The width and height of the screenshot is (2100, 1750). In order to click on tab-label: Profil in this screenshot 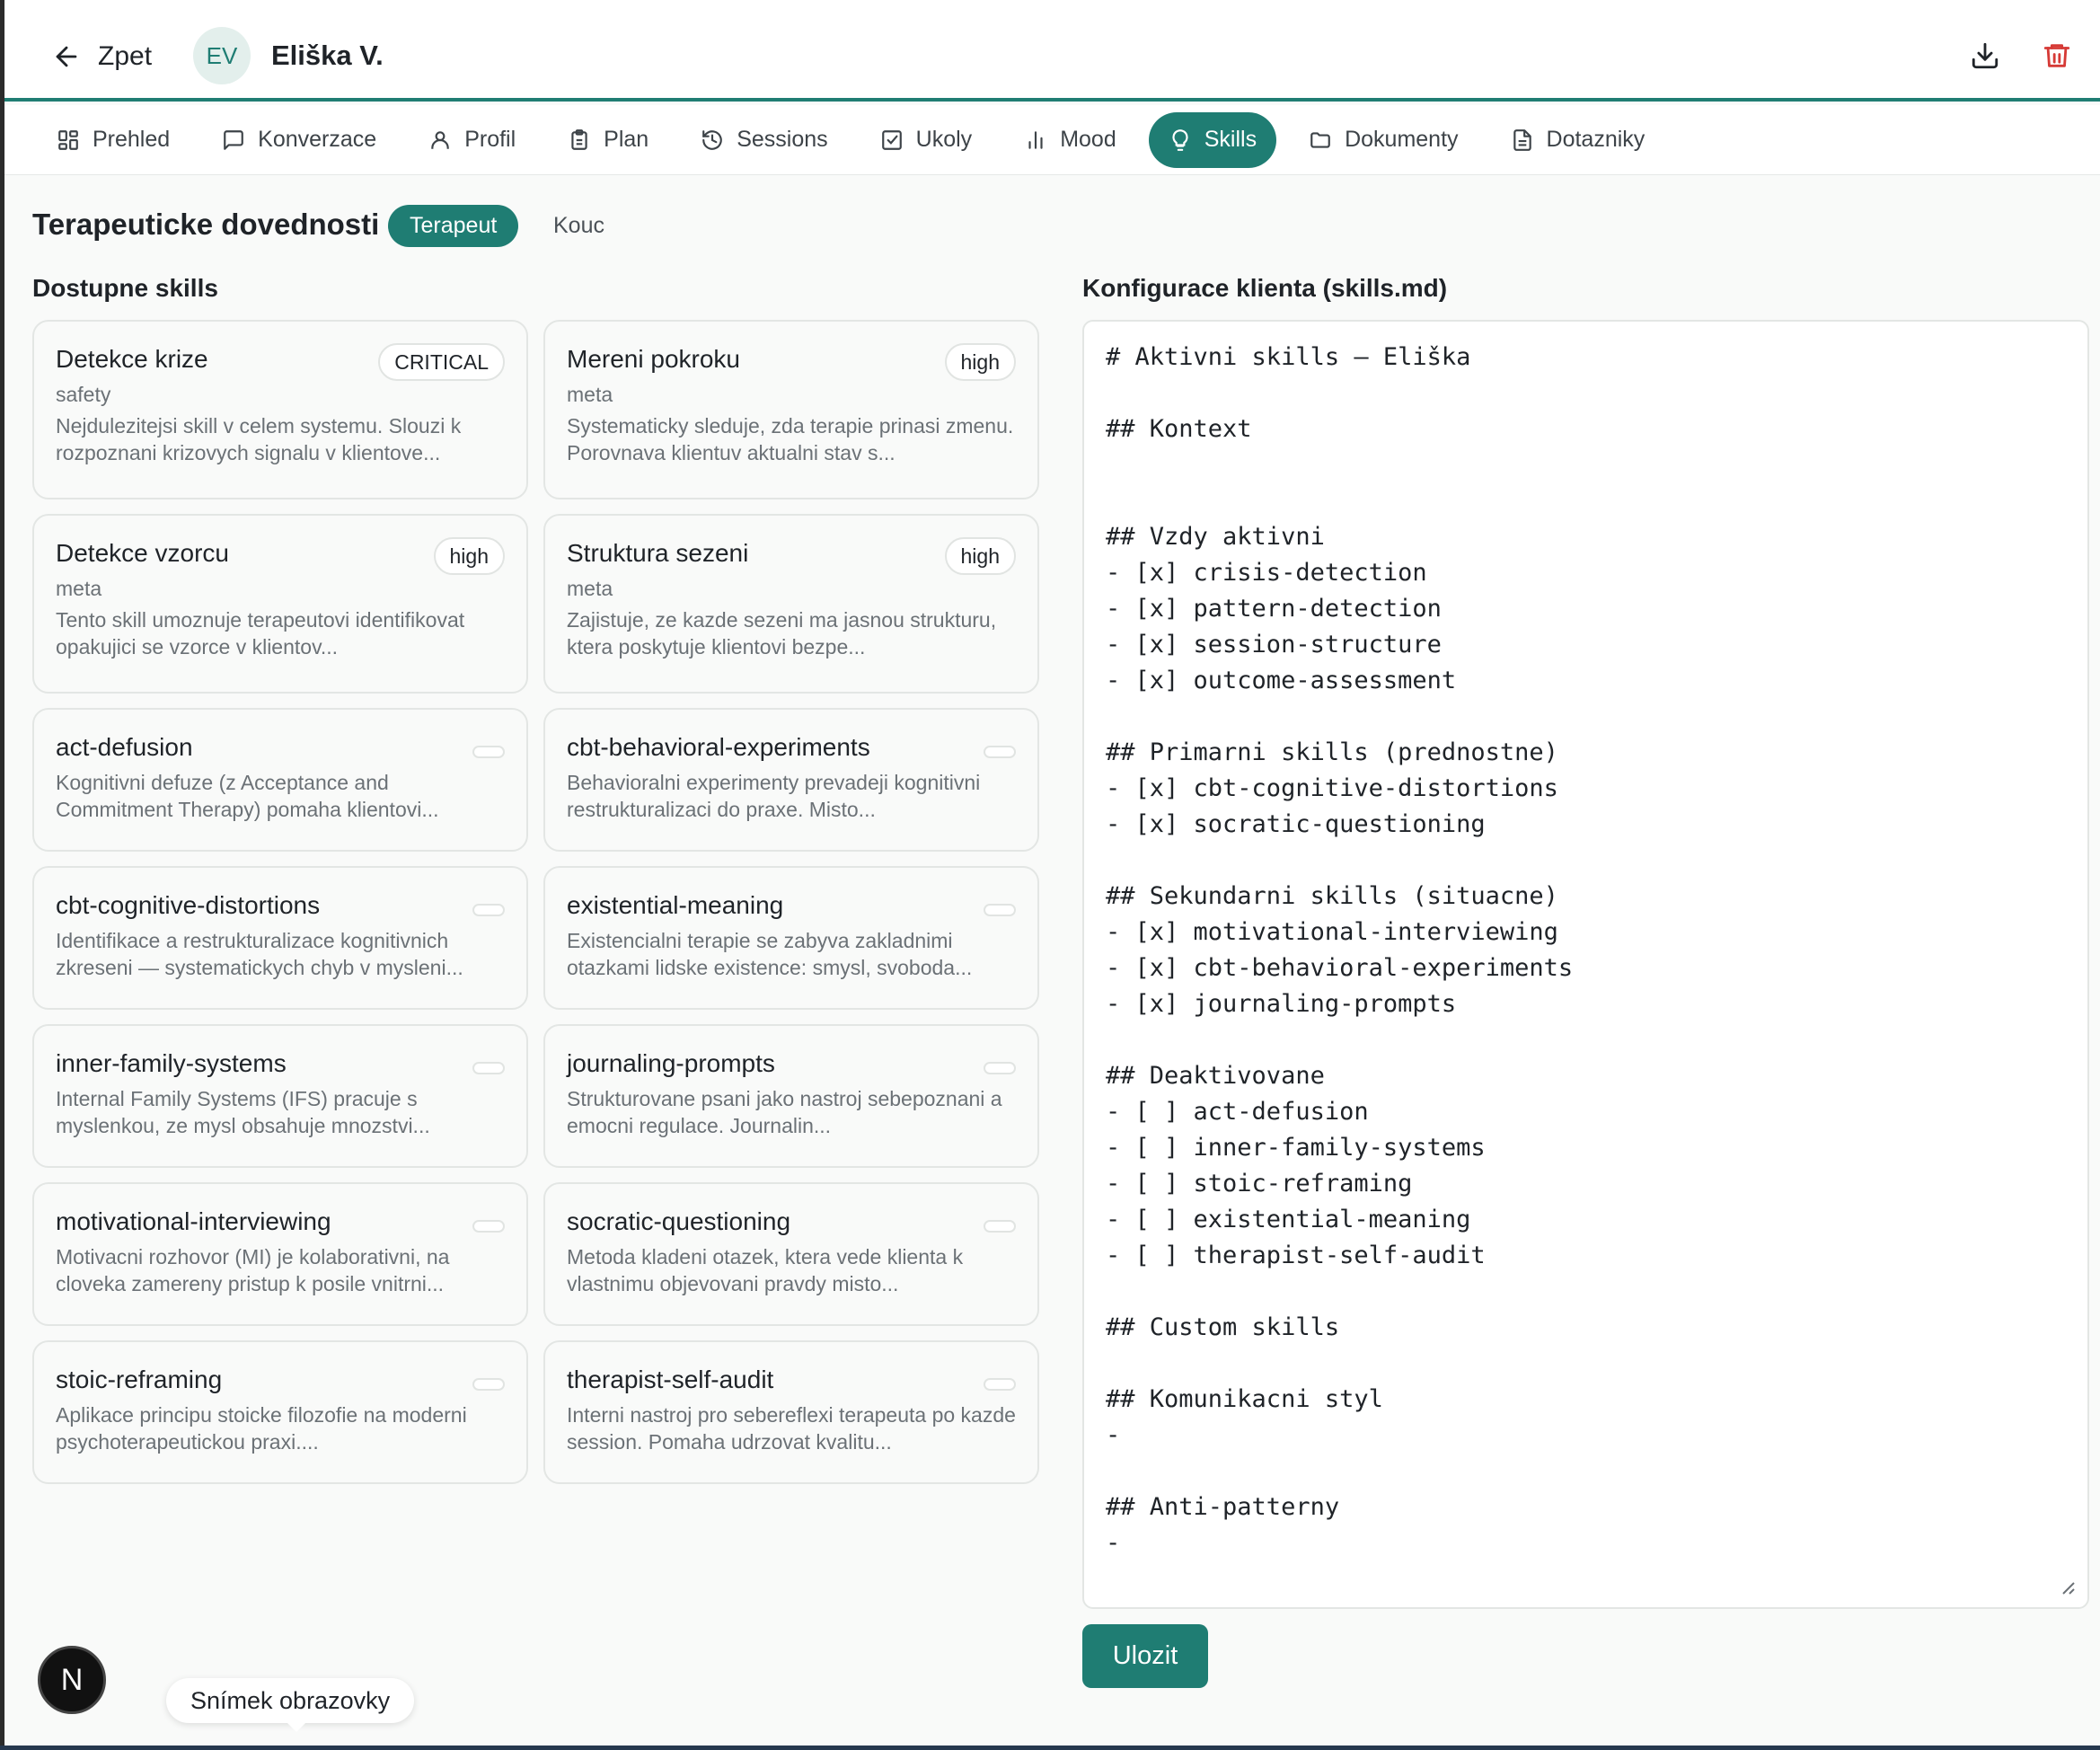, I will do `click(490, 139)`.